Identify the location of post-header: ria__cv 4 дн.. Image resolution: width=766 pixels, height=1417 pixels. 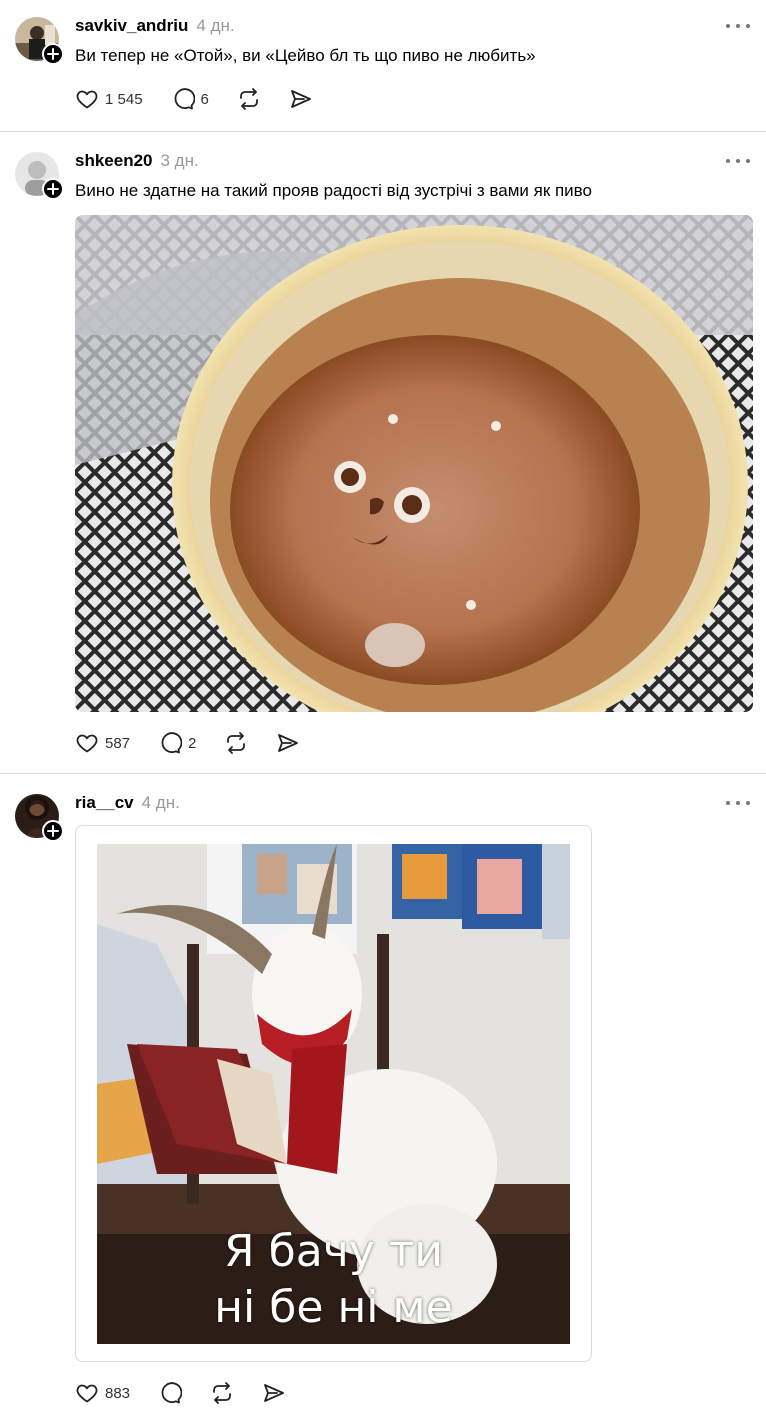
(127, 803).